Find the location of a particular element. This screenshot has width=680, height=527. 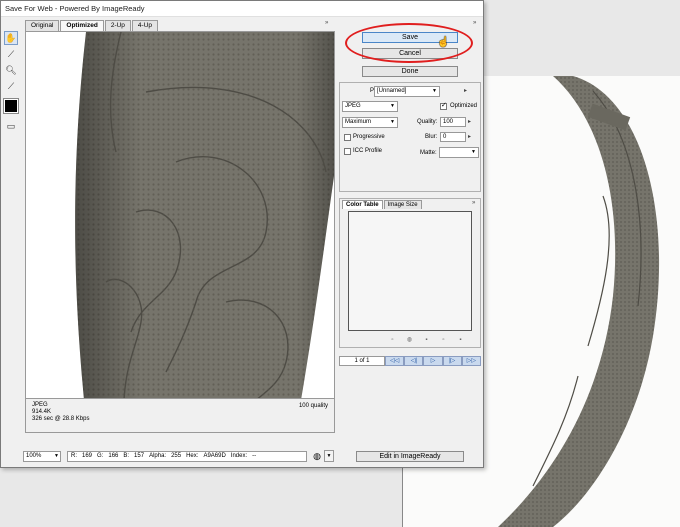

optimized-checkbox is located at coordinates (443, 105).